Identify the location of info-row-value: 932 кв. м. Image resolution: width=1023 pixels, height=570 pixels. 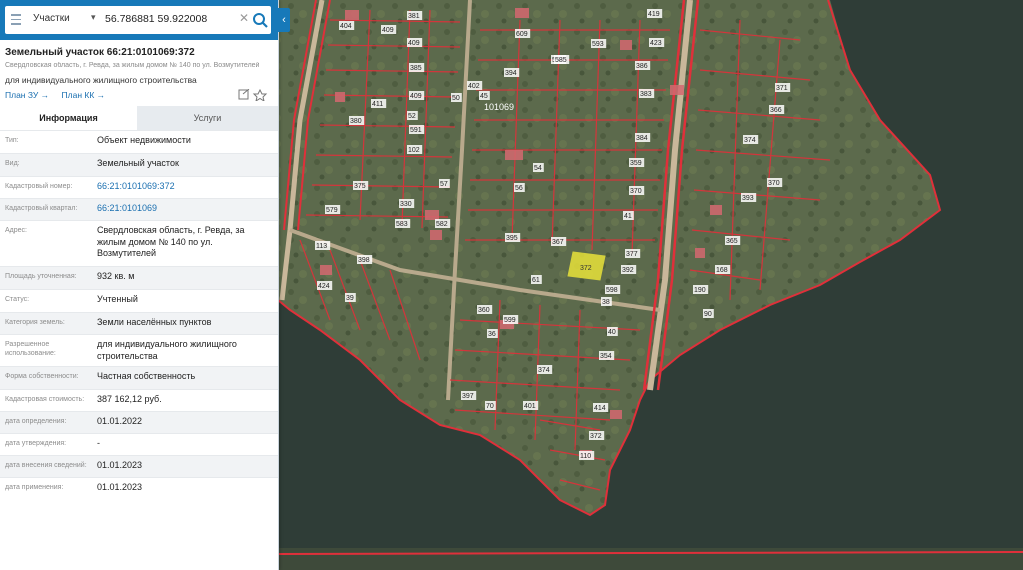
(116, 276).